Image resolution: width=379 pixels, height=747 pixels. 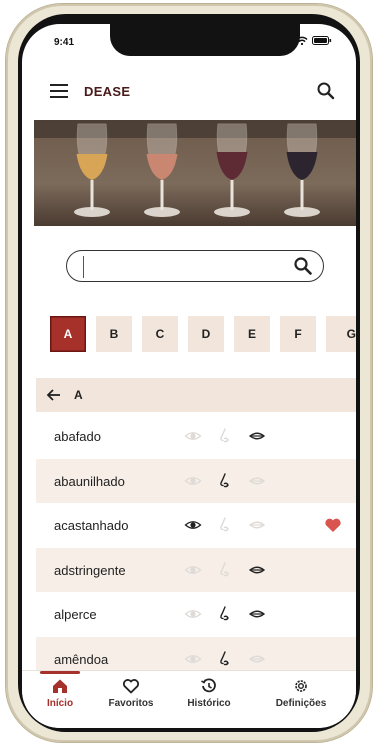 What do you see at coordinates (206, 334) in the screenshot?
I see `letter-d-button: D` at bounding box center [206, 334].